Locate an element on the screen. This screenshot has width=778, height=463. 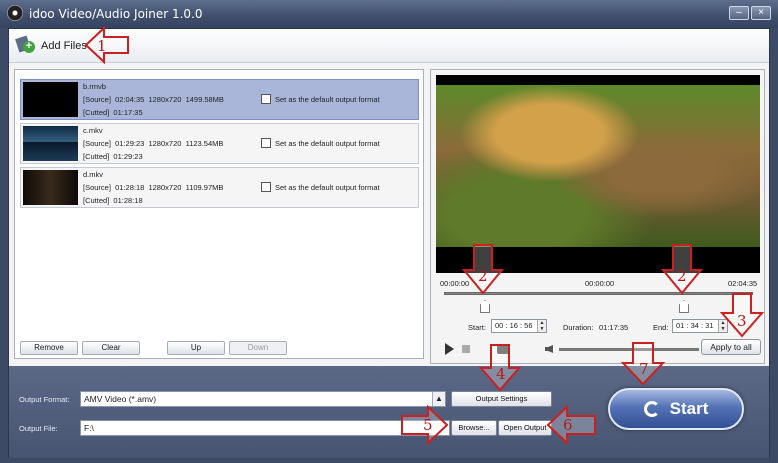
add-files-icon: + is located at coordinates (26, 45).